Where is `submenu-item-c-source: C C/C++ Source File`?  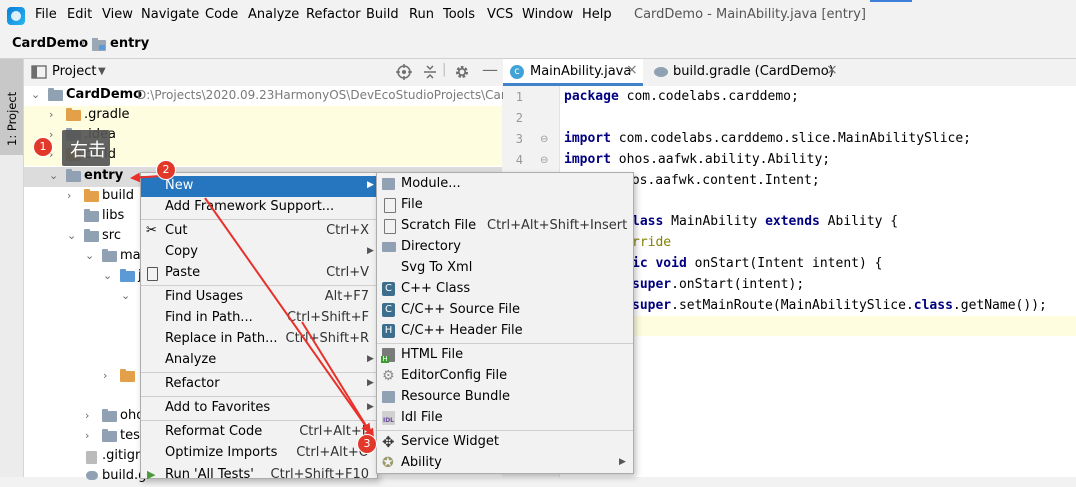 submenu-item-c-source: C C/C++ Source File is located at coordinates (505, 310).